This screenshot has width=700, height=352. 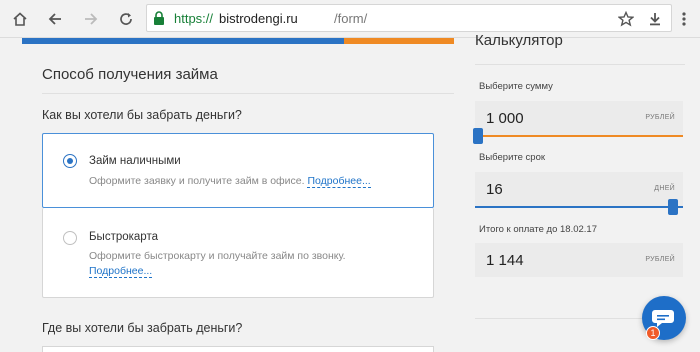 I want to click on browser-toolbar: https:// bistrodengi.ru /form/, so click(x=350, y=19).